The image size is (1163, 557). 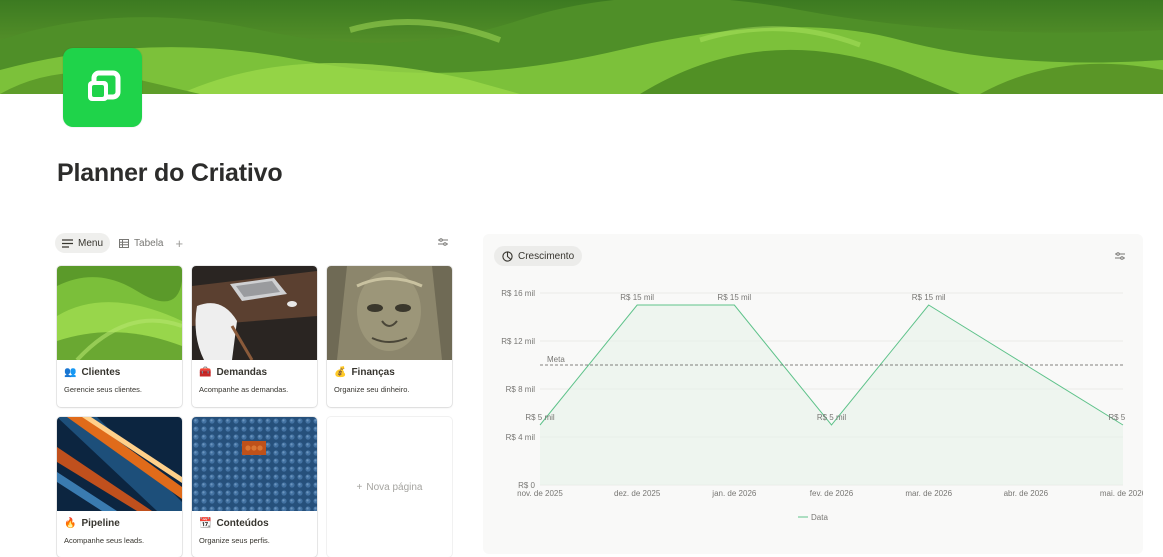 What do you see at coordinates (254, 313) in the screenshot?
I see `desk-laptop-chair-thumb` at bounding box center [254, 313].